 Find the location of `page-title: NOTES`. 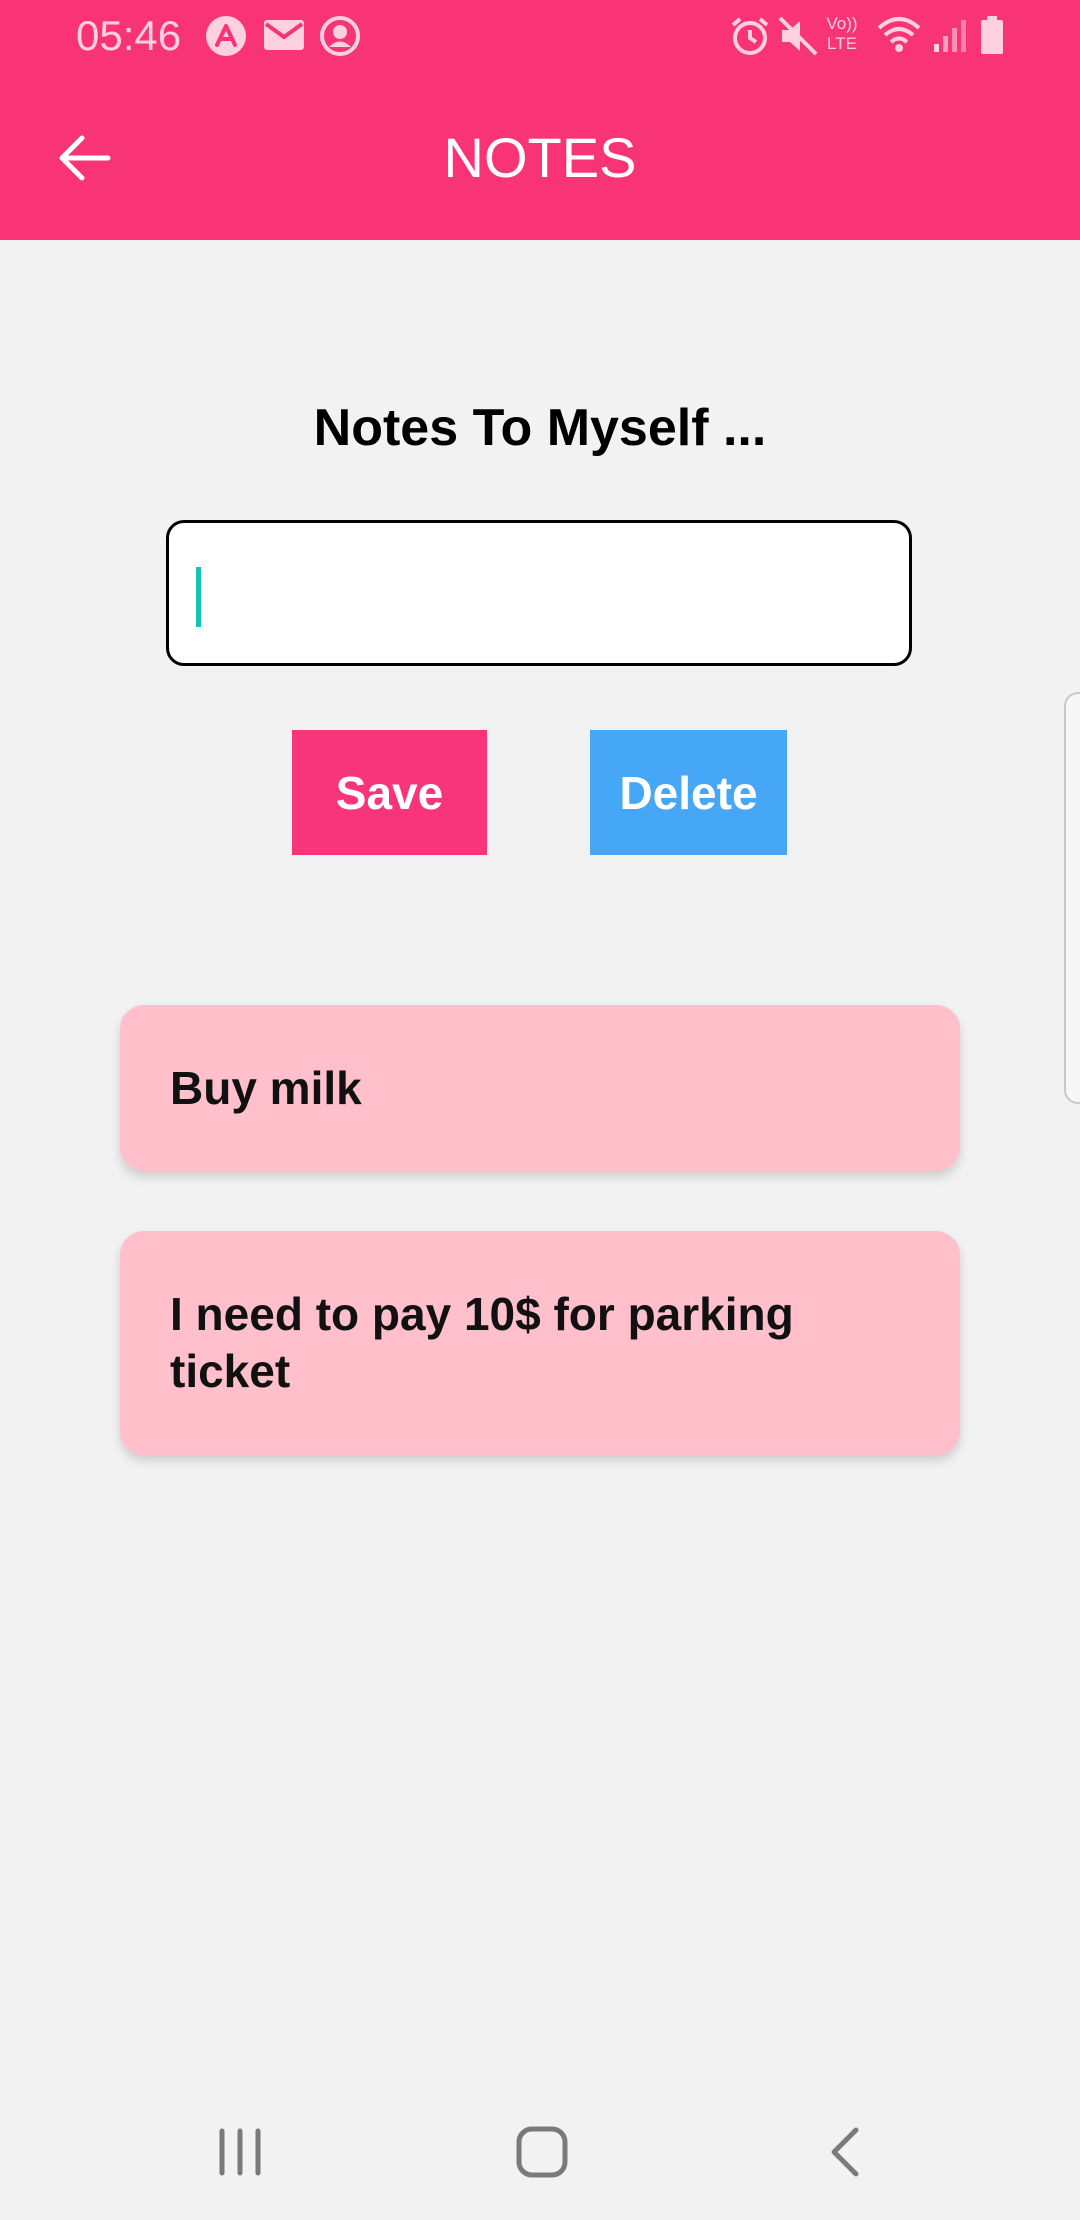

page-title: NOTES is located at coordinates (540, 157).